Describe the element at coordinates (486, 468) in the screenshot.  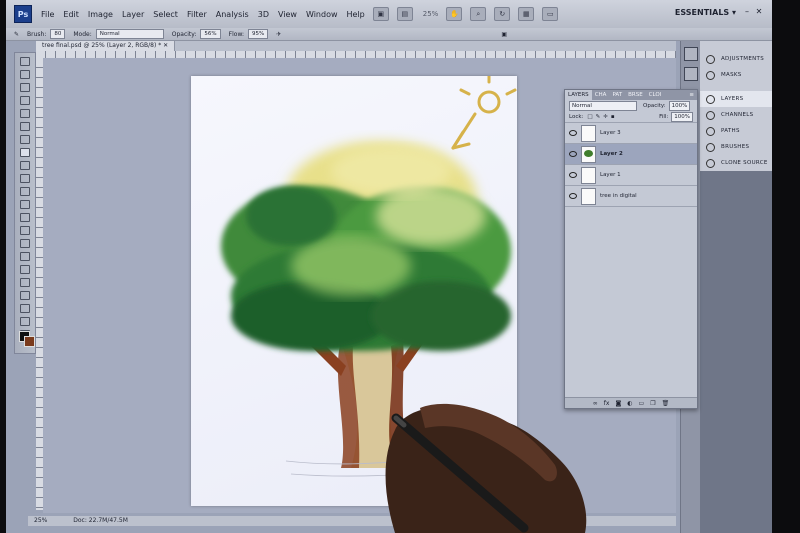
I see `hand-with-stylus` at that location.